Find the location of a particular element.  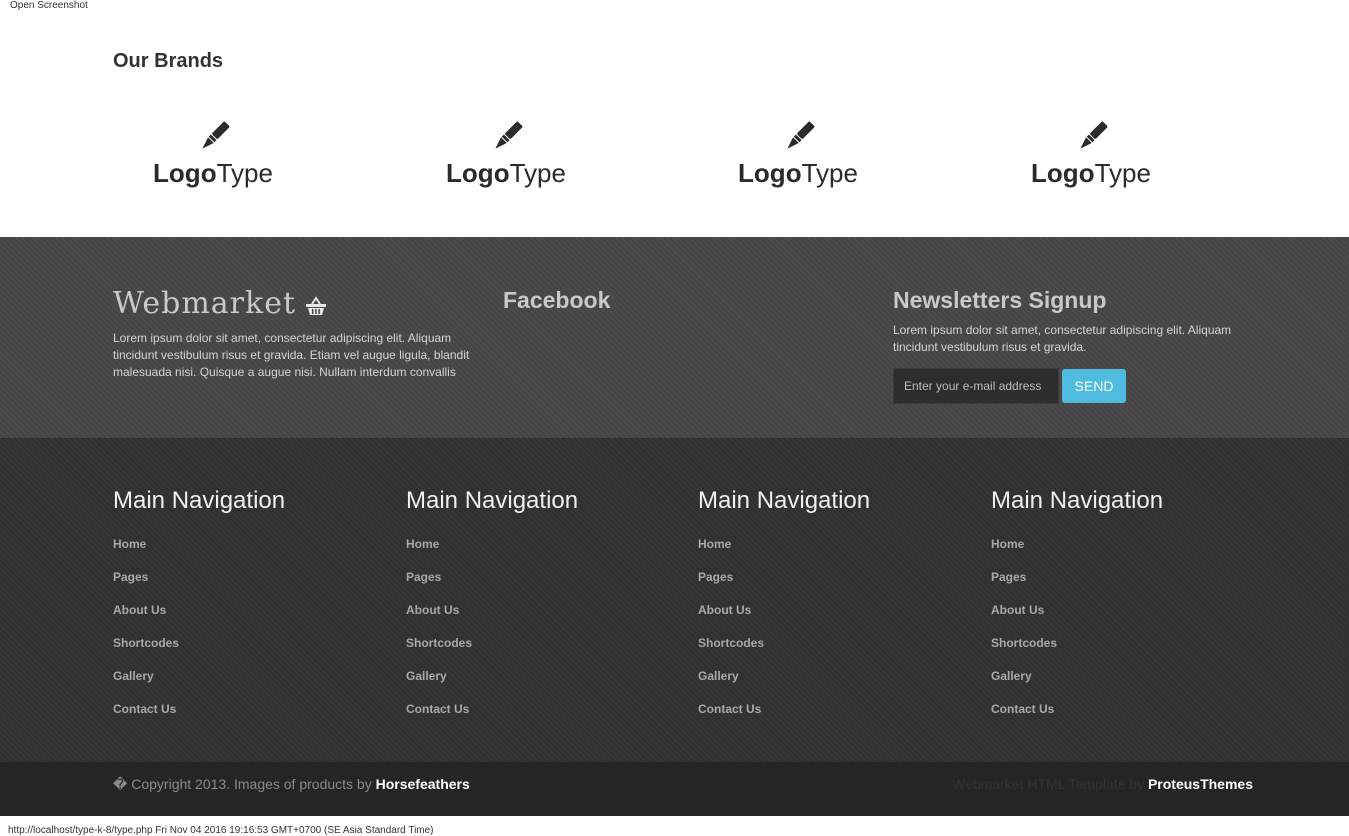

facebook-heading: Facebook is located at coordinates (557, 300).